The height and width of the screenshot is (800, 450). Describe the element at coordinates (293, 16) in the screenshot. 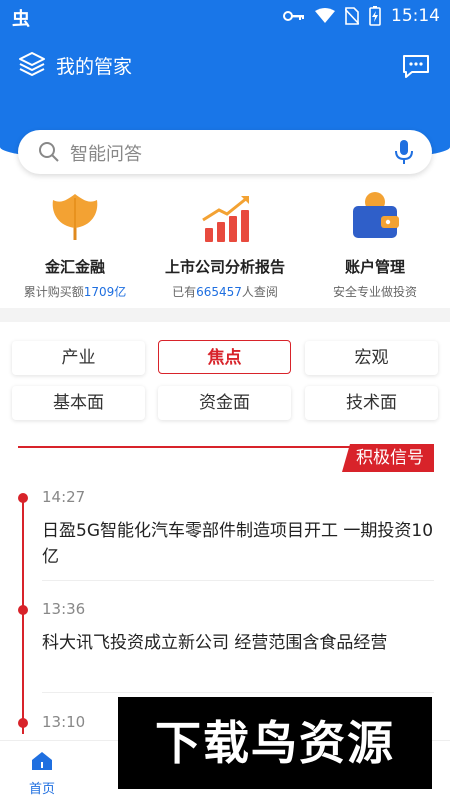

I see `key-icon` at that location.